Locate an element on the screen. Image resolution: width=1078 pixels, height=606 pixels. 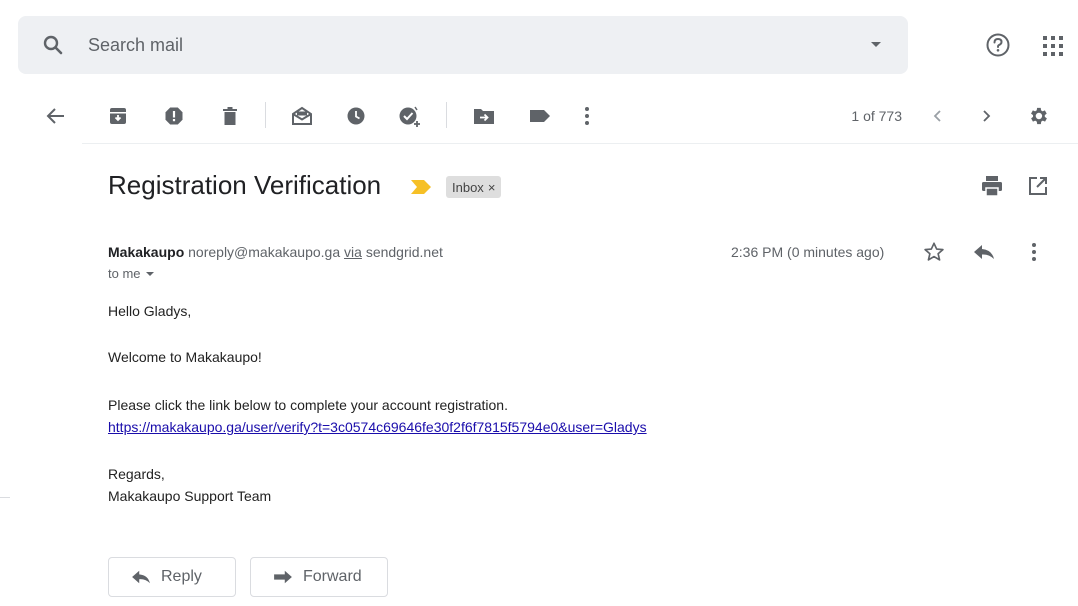
edge-divider is located at coordinates (5, 497).